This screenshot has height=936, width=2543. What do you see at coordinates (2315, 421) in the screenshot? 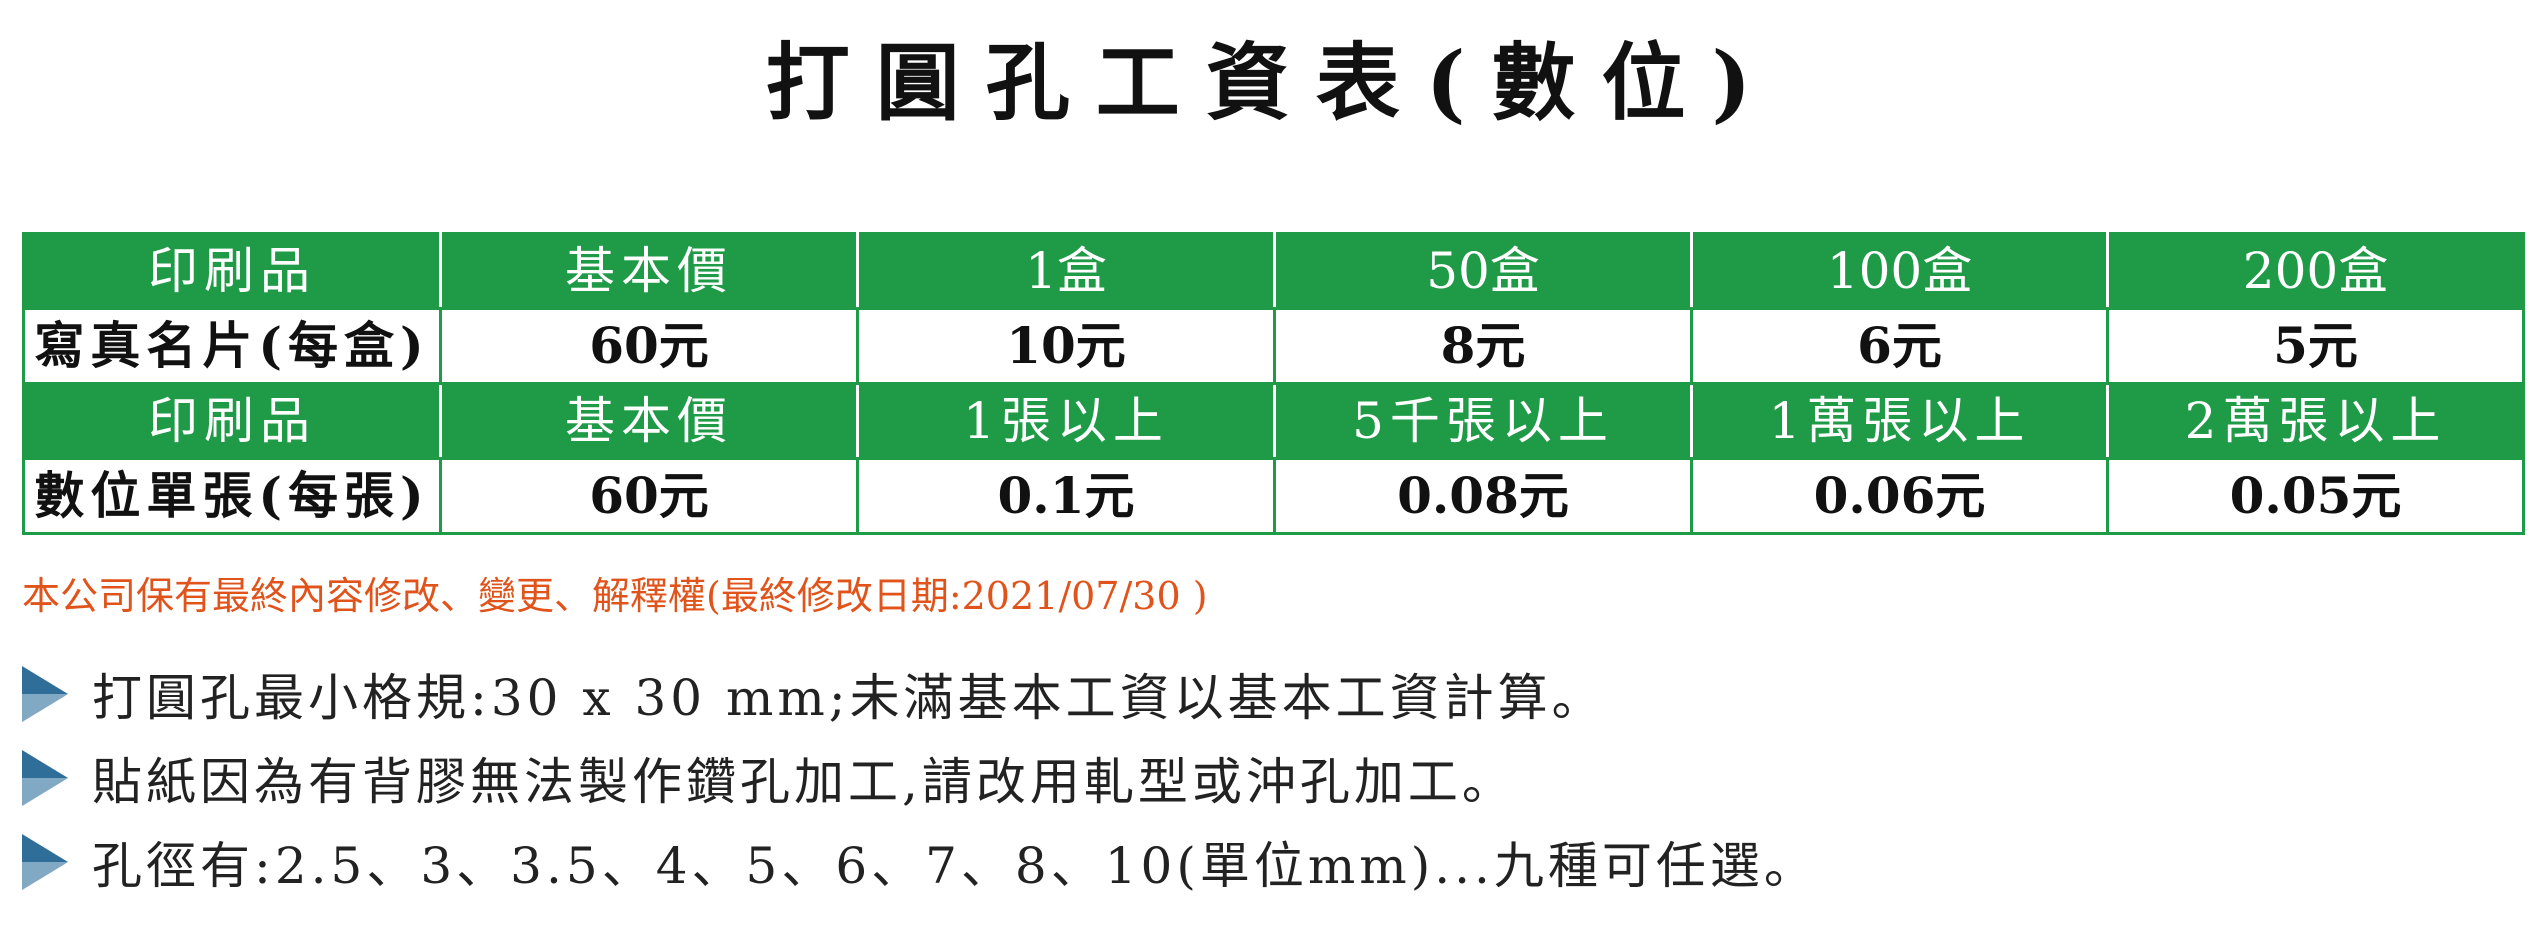
I see `header-cell: 2萬張以上` at bounding box center [2315, 421].